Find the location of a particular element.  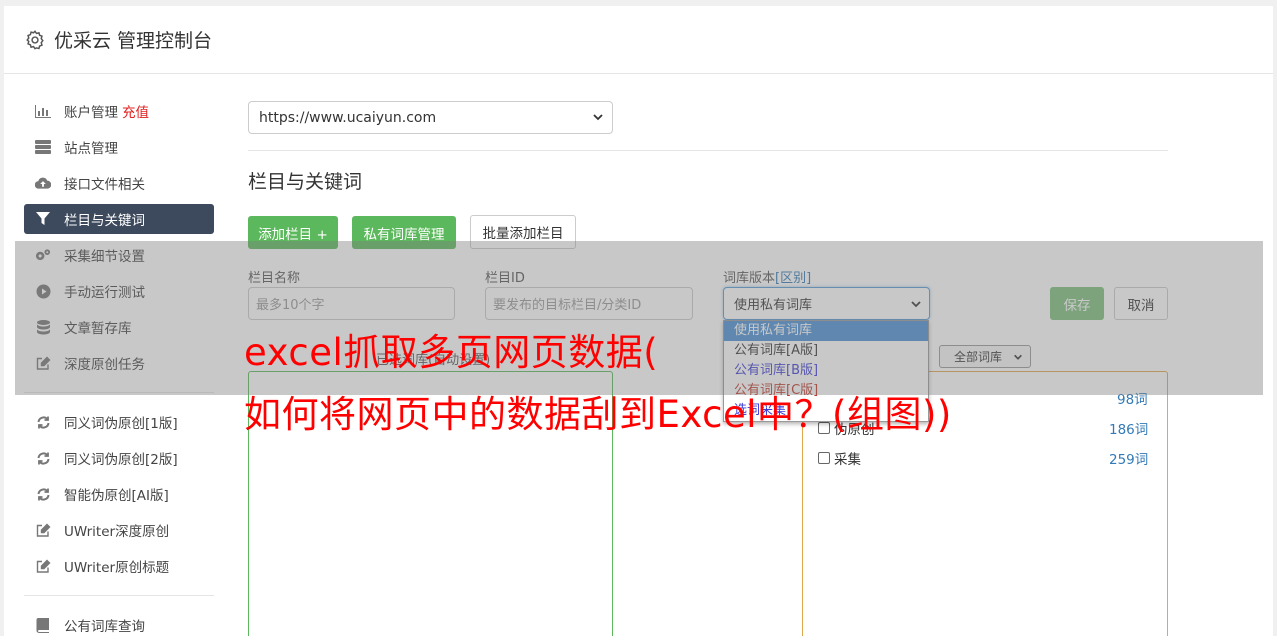

sidebar-item-columns-keywords: 栏目与关键词 is located at coordinates (119, 219).